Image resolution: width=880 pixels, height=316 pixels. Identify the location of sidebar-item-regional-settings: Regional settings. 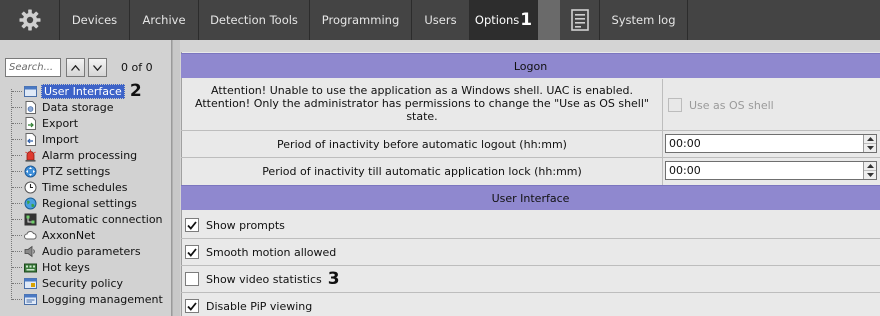
(75, 203).